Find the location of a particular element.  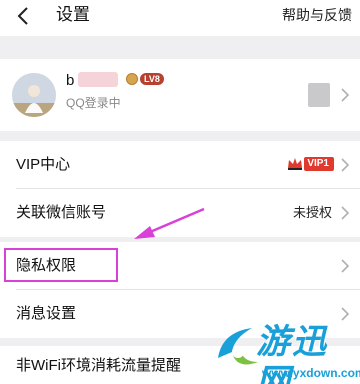

row-value: 未授权 is located at coordinates (312, 212).